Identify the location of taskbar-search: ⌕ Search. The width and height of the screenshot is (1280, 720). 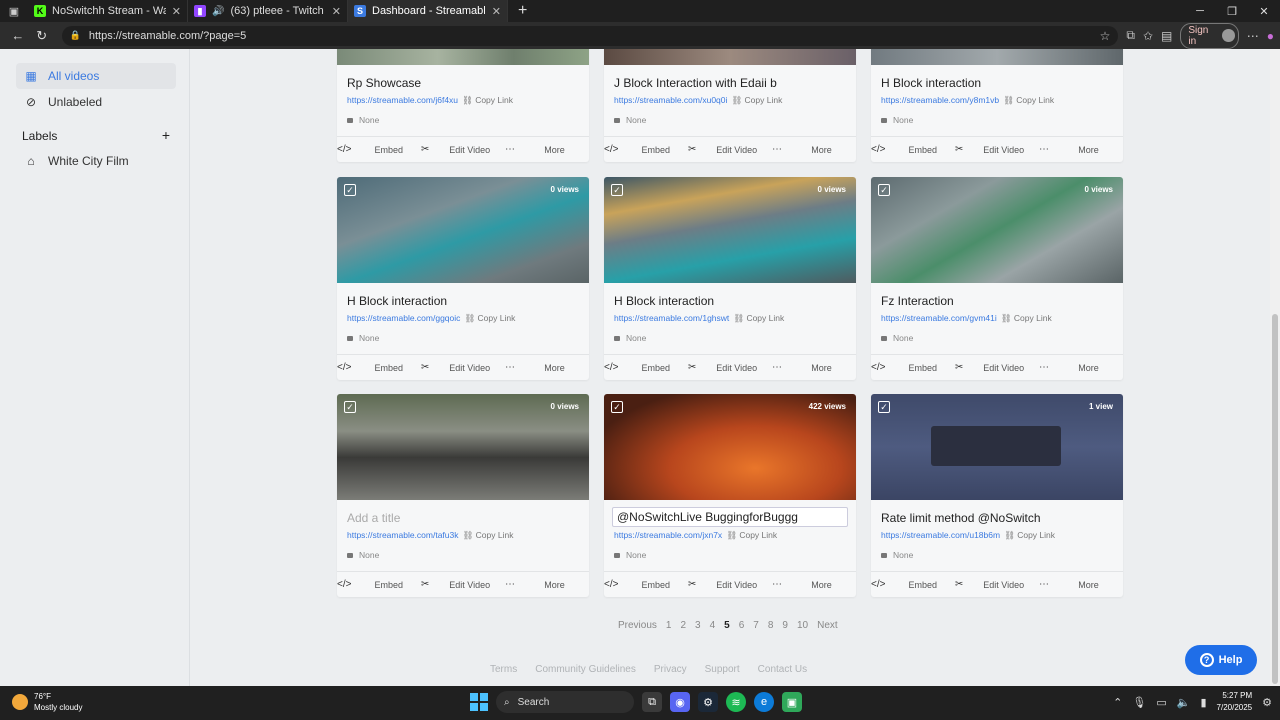
(565, 702).